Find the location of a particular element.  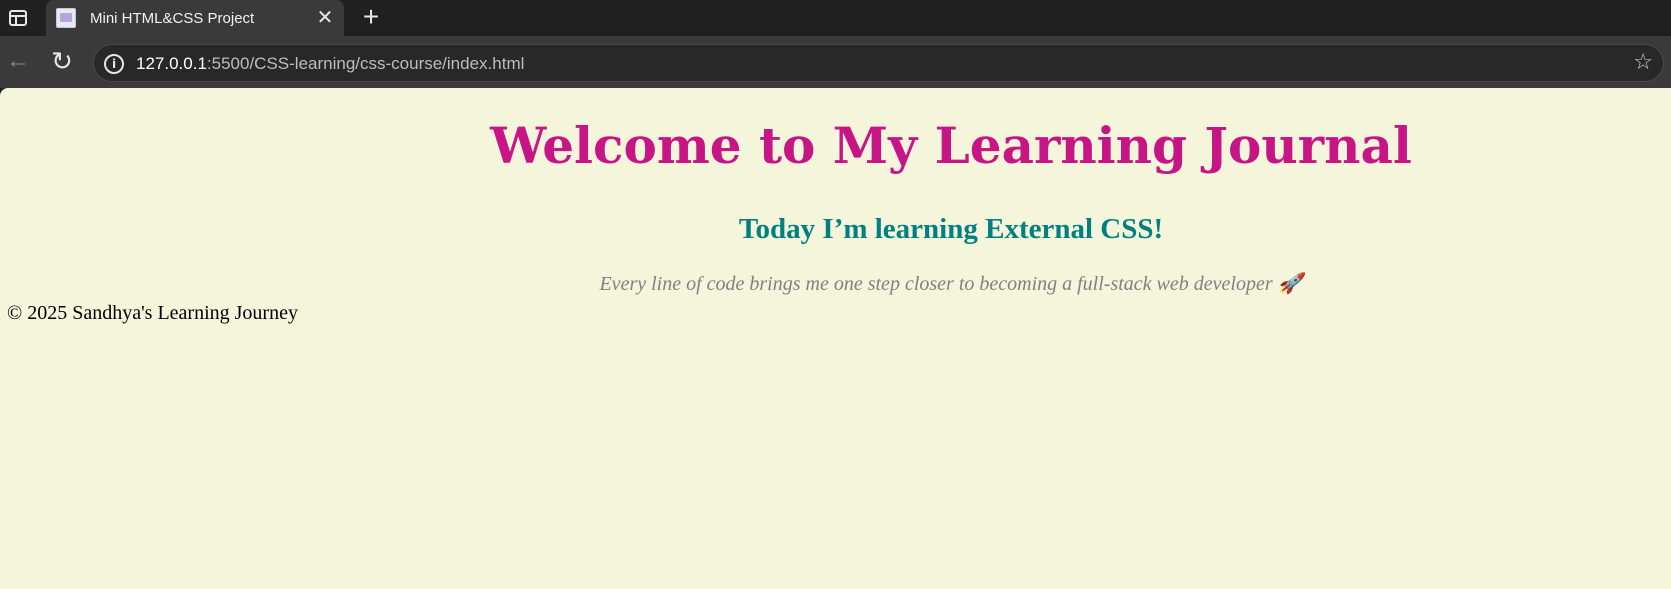

back-icon: ← is located at coordinates (18, 62).